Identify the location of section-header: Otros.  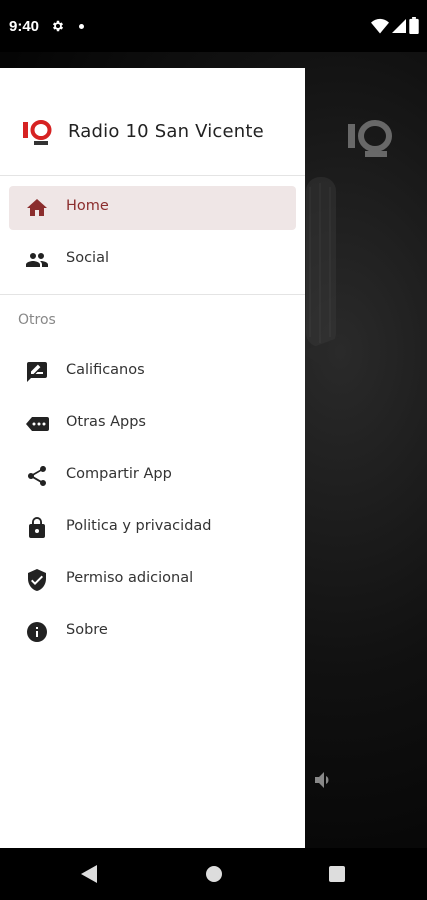
(37, 320).